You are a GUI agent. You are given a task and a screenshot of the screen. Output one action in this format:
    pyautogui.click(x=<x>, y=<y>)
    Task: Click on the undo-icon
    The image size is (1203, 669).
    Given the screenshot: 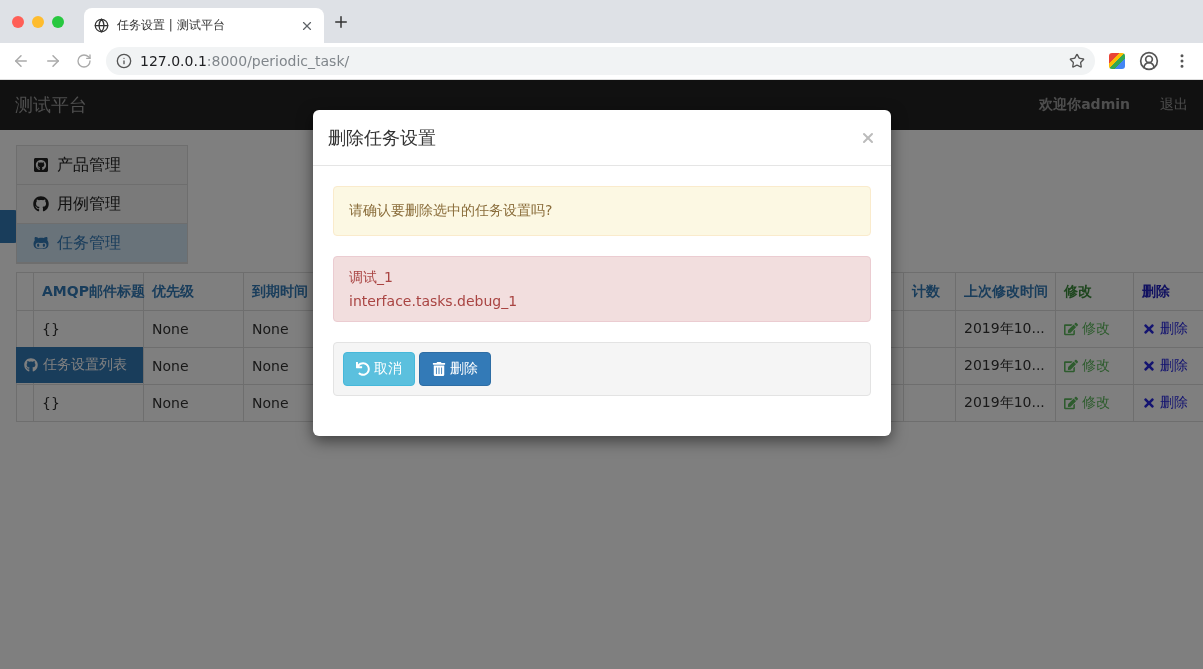 What is the action you would take?
    pyautogui.click(x=363, y=369)
    